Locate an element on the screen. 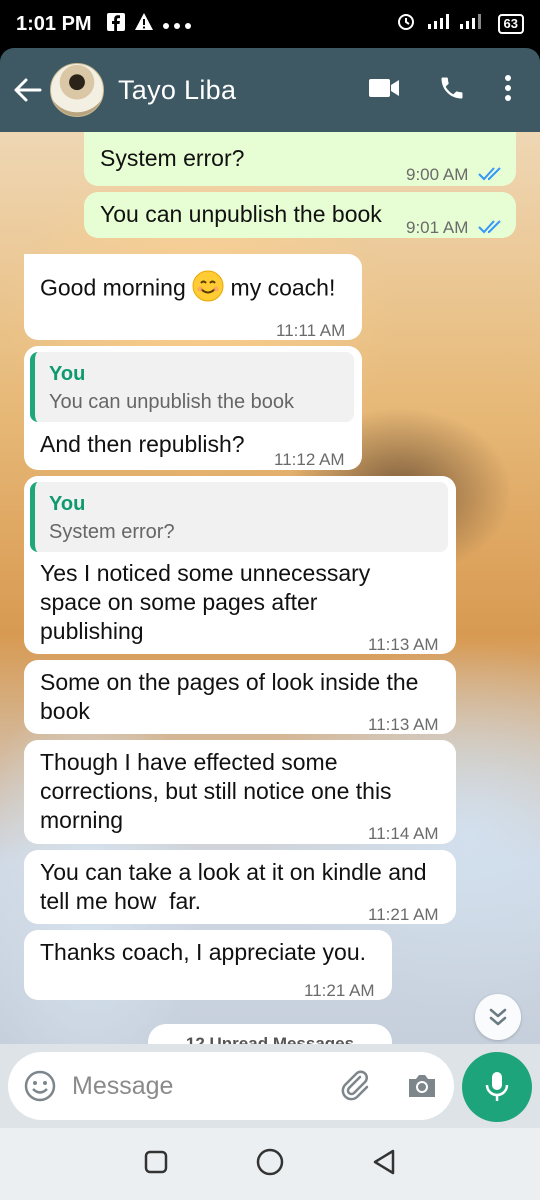  message-line: Yes I noticed some unnecessary is located at coordinates (205, 573).